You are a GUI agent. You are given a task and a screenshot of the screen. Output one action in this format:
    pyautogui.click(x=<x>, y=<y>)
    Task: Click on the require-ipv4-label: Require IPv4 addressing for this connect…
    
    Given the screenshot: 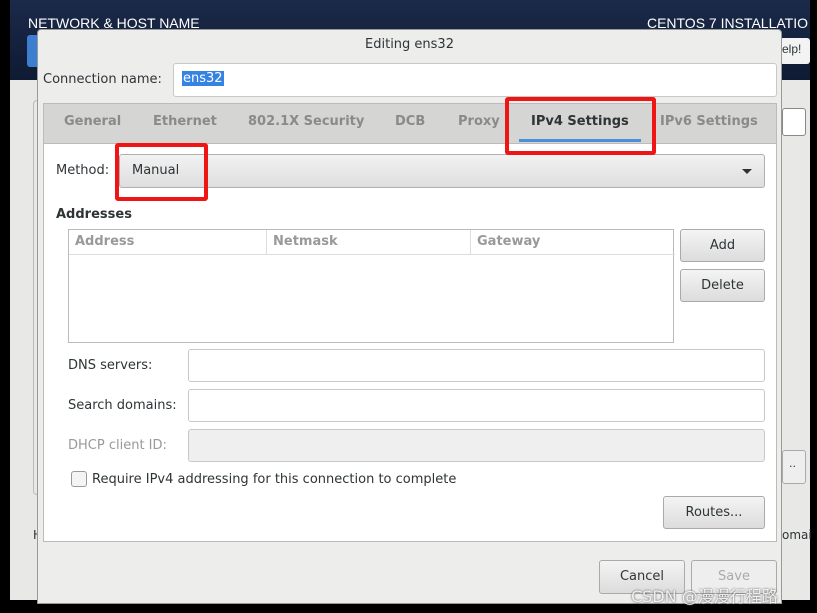 What is the action you would take?
    pyautogui.click(x=274, y=479)
    